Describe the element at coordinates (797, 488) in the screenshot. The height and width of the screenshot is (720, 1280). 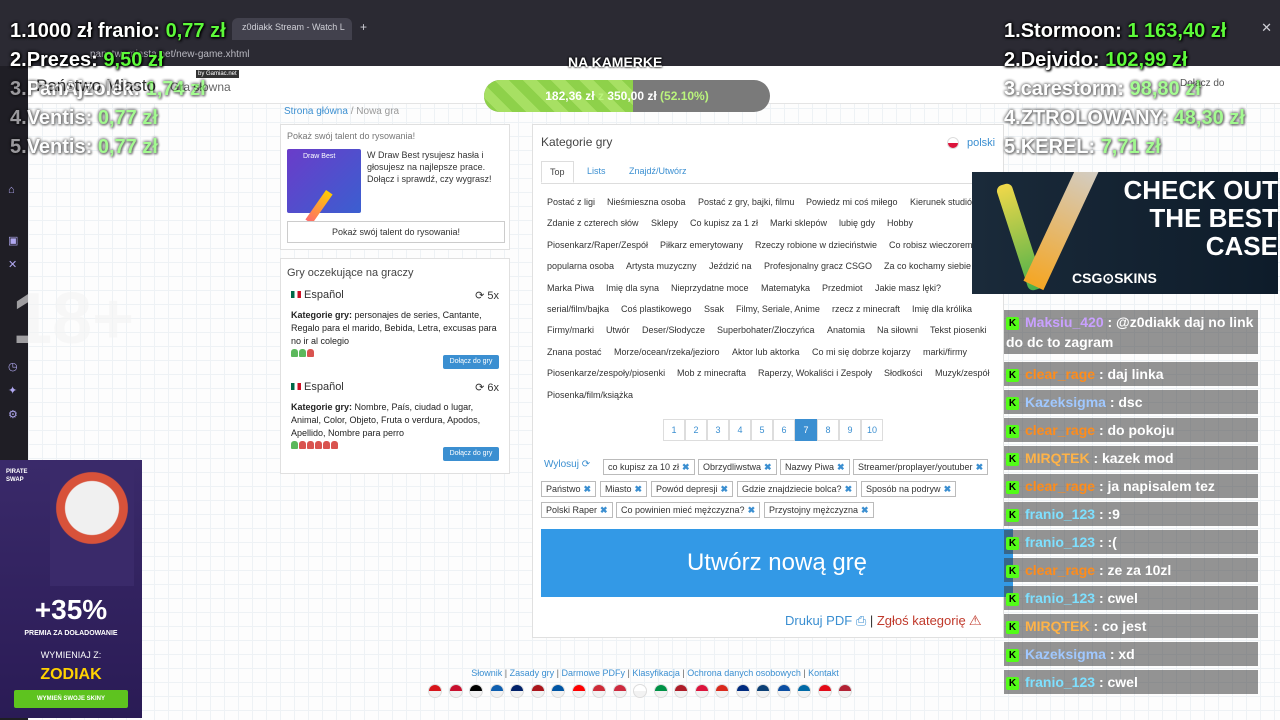
I see `selected-category-chip: Gdzie znajdziecie bolca? ✖` at that location.